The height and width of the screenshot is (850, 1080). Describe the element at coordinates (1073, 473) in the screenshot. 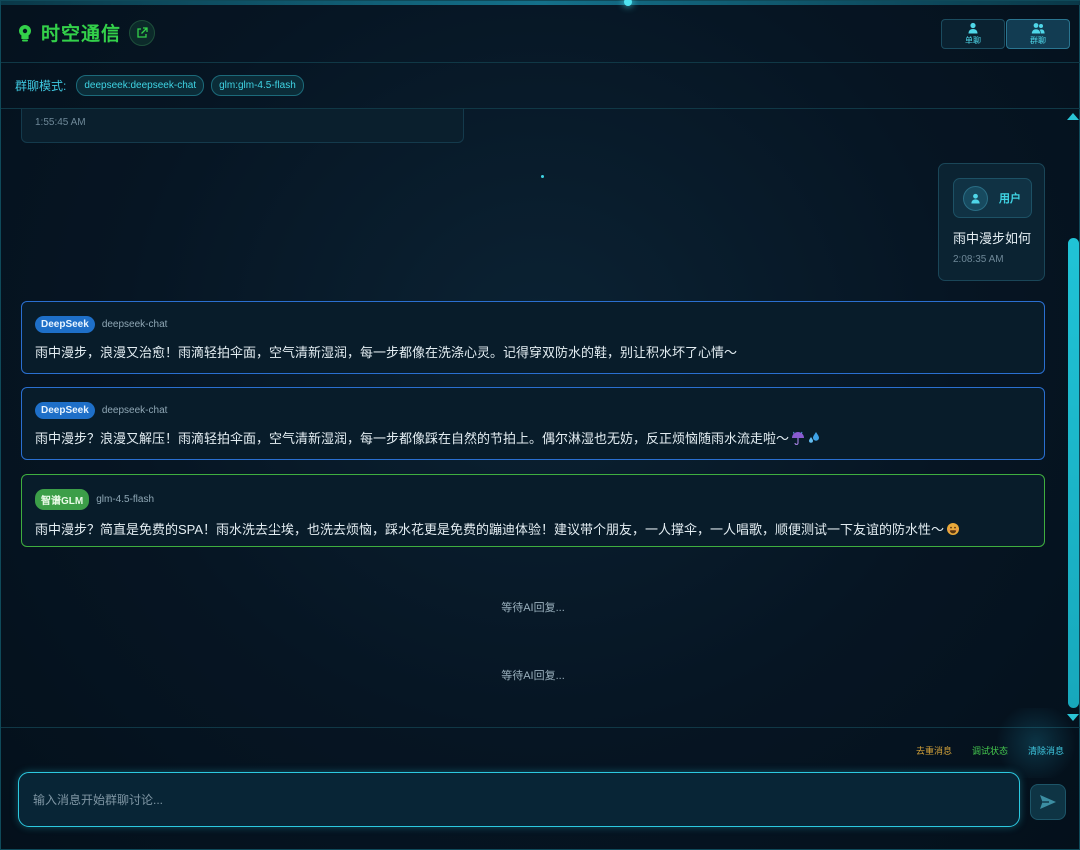

I see `scrollbar-thumb` at that location.